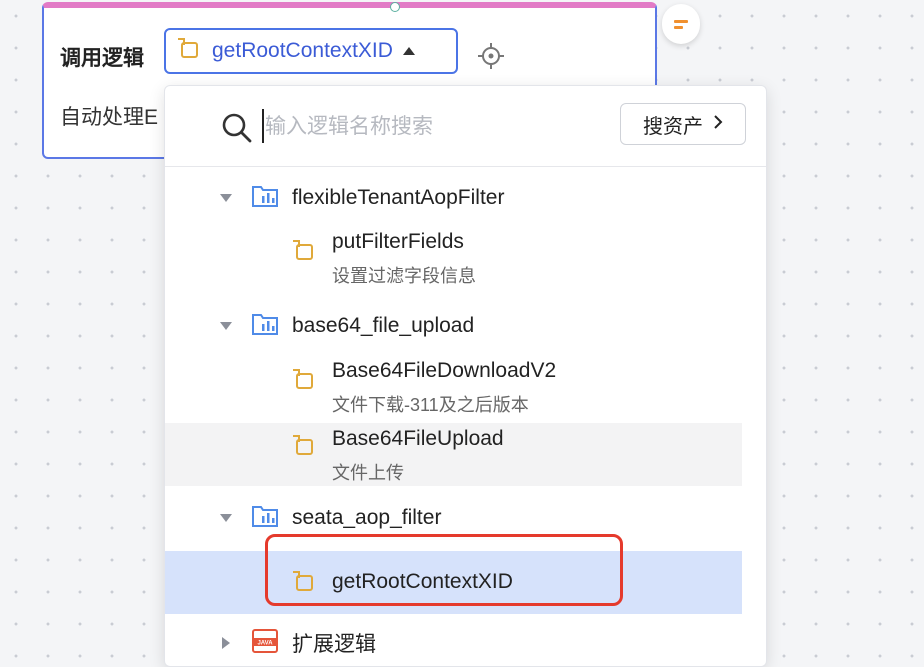  I want to click on search-bar: 搜资产, so click(465, 126).